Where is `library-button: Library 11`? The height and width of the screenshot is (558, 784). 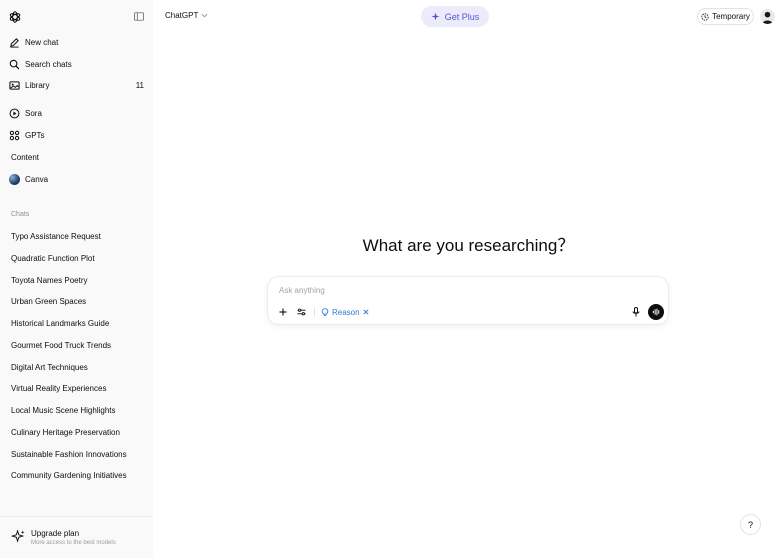
library-button: Library 11 is located at coordinates (76, 86).